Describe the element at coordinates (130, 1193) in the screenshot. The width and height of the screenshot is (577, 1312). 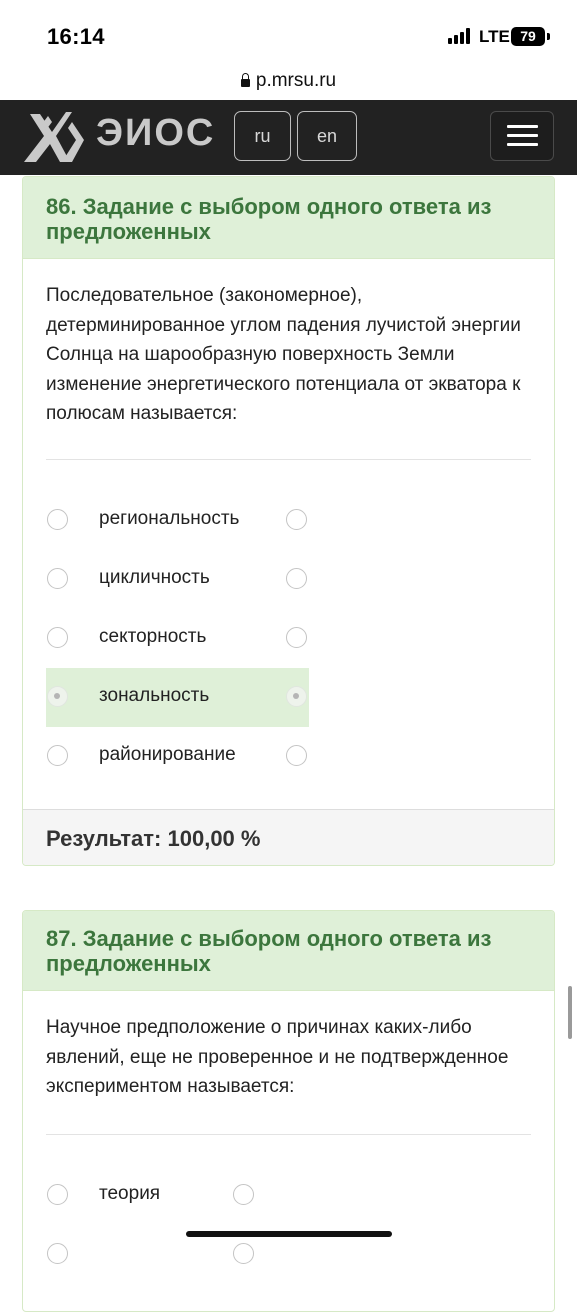
I see `option-label: теория` at that location.